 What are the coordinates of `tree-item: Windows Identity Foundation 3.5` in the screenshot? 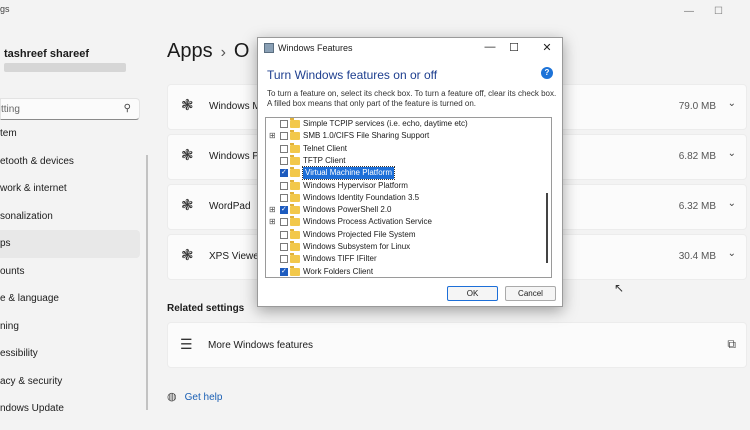 It's located at (403, 197).